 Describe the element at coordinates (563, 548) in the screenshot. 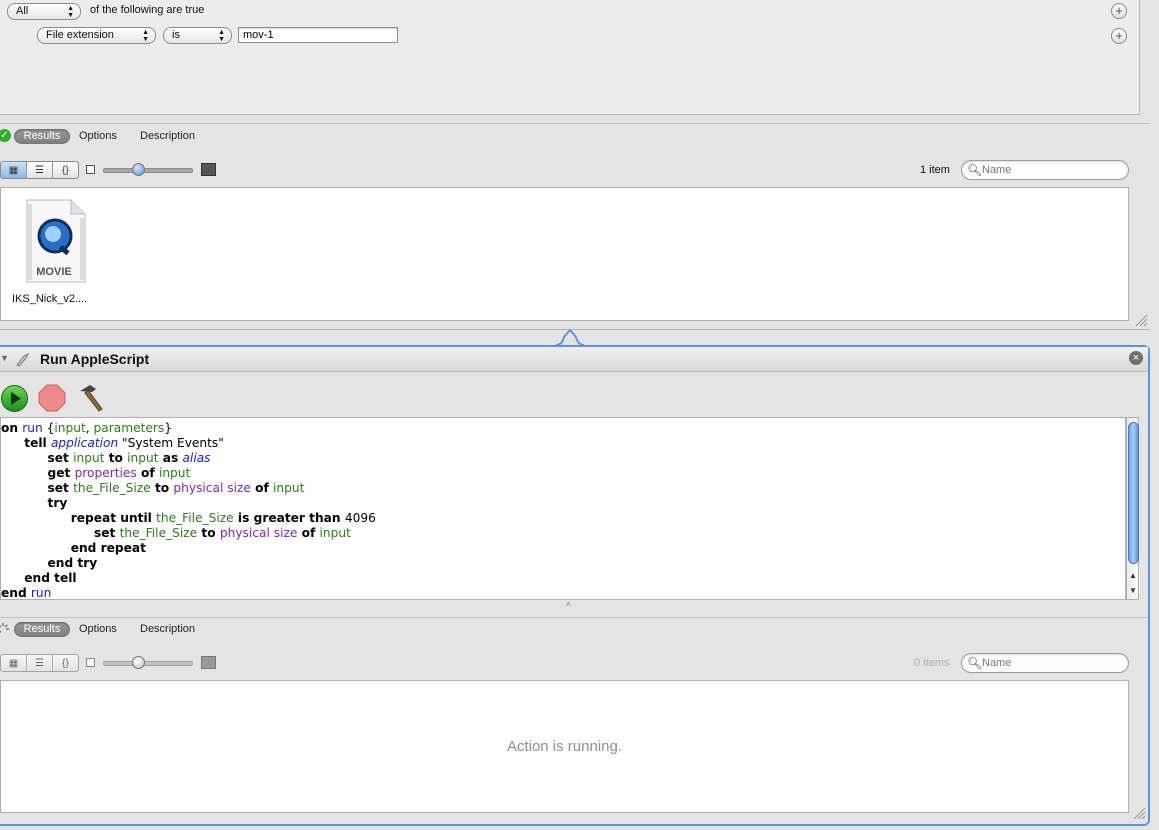

I see `code-line: end repeat` at that location.